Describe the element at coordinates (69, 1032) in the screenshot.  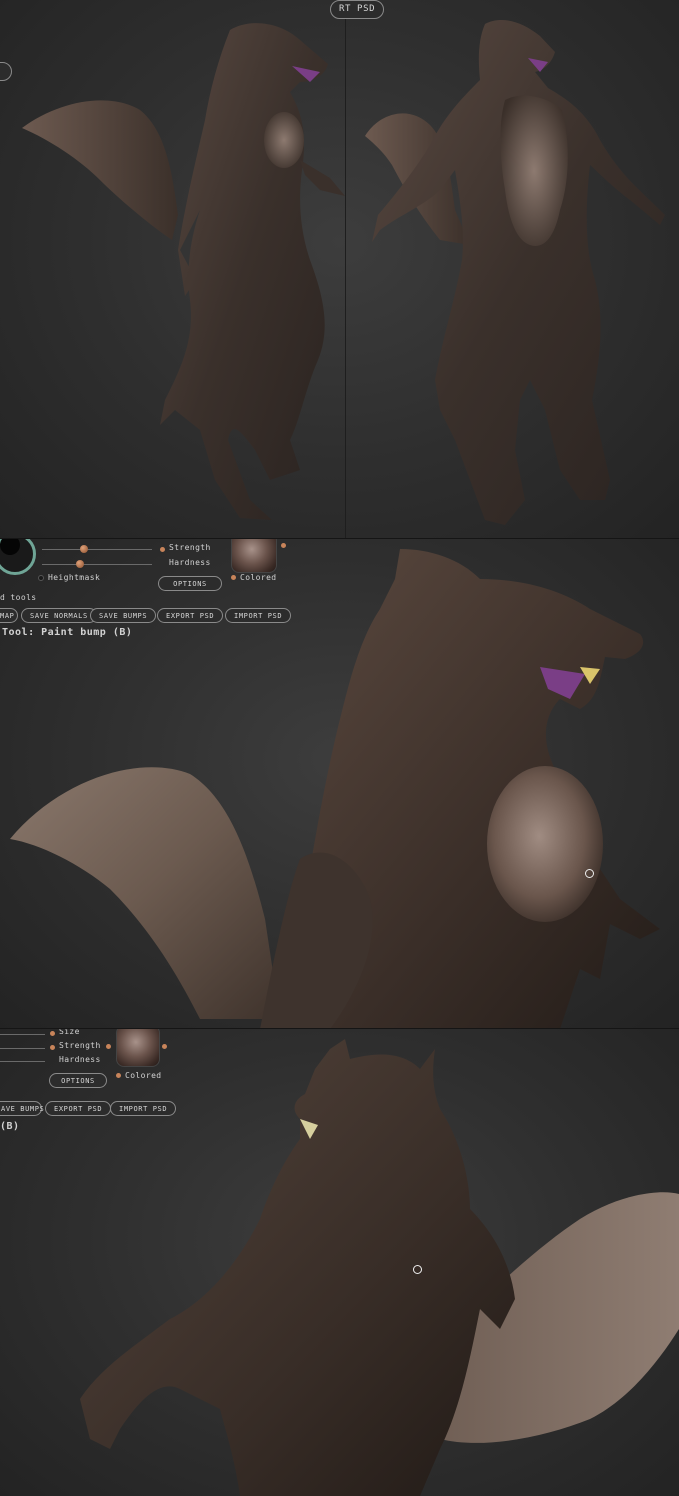
I see `size-label: Size` at that location.